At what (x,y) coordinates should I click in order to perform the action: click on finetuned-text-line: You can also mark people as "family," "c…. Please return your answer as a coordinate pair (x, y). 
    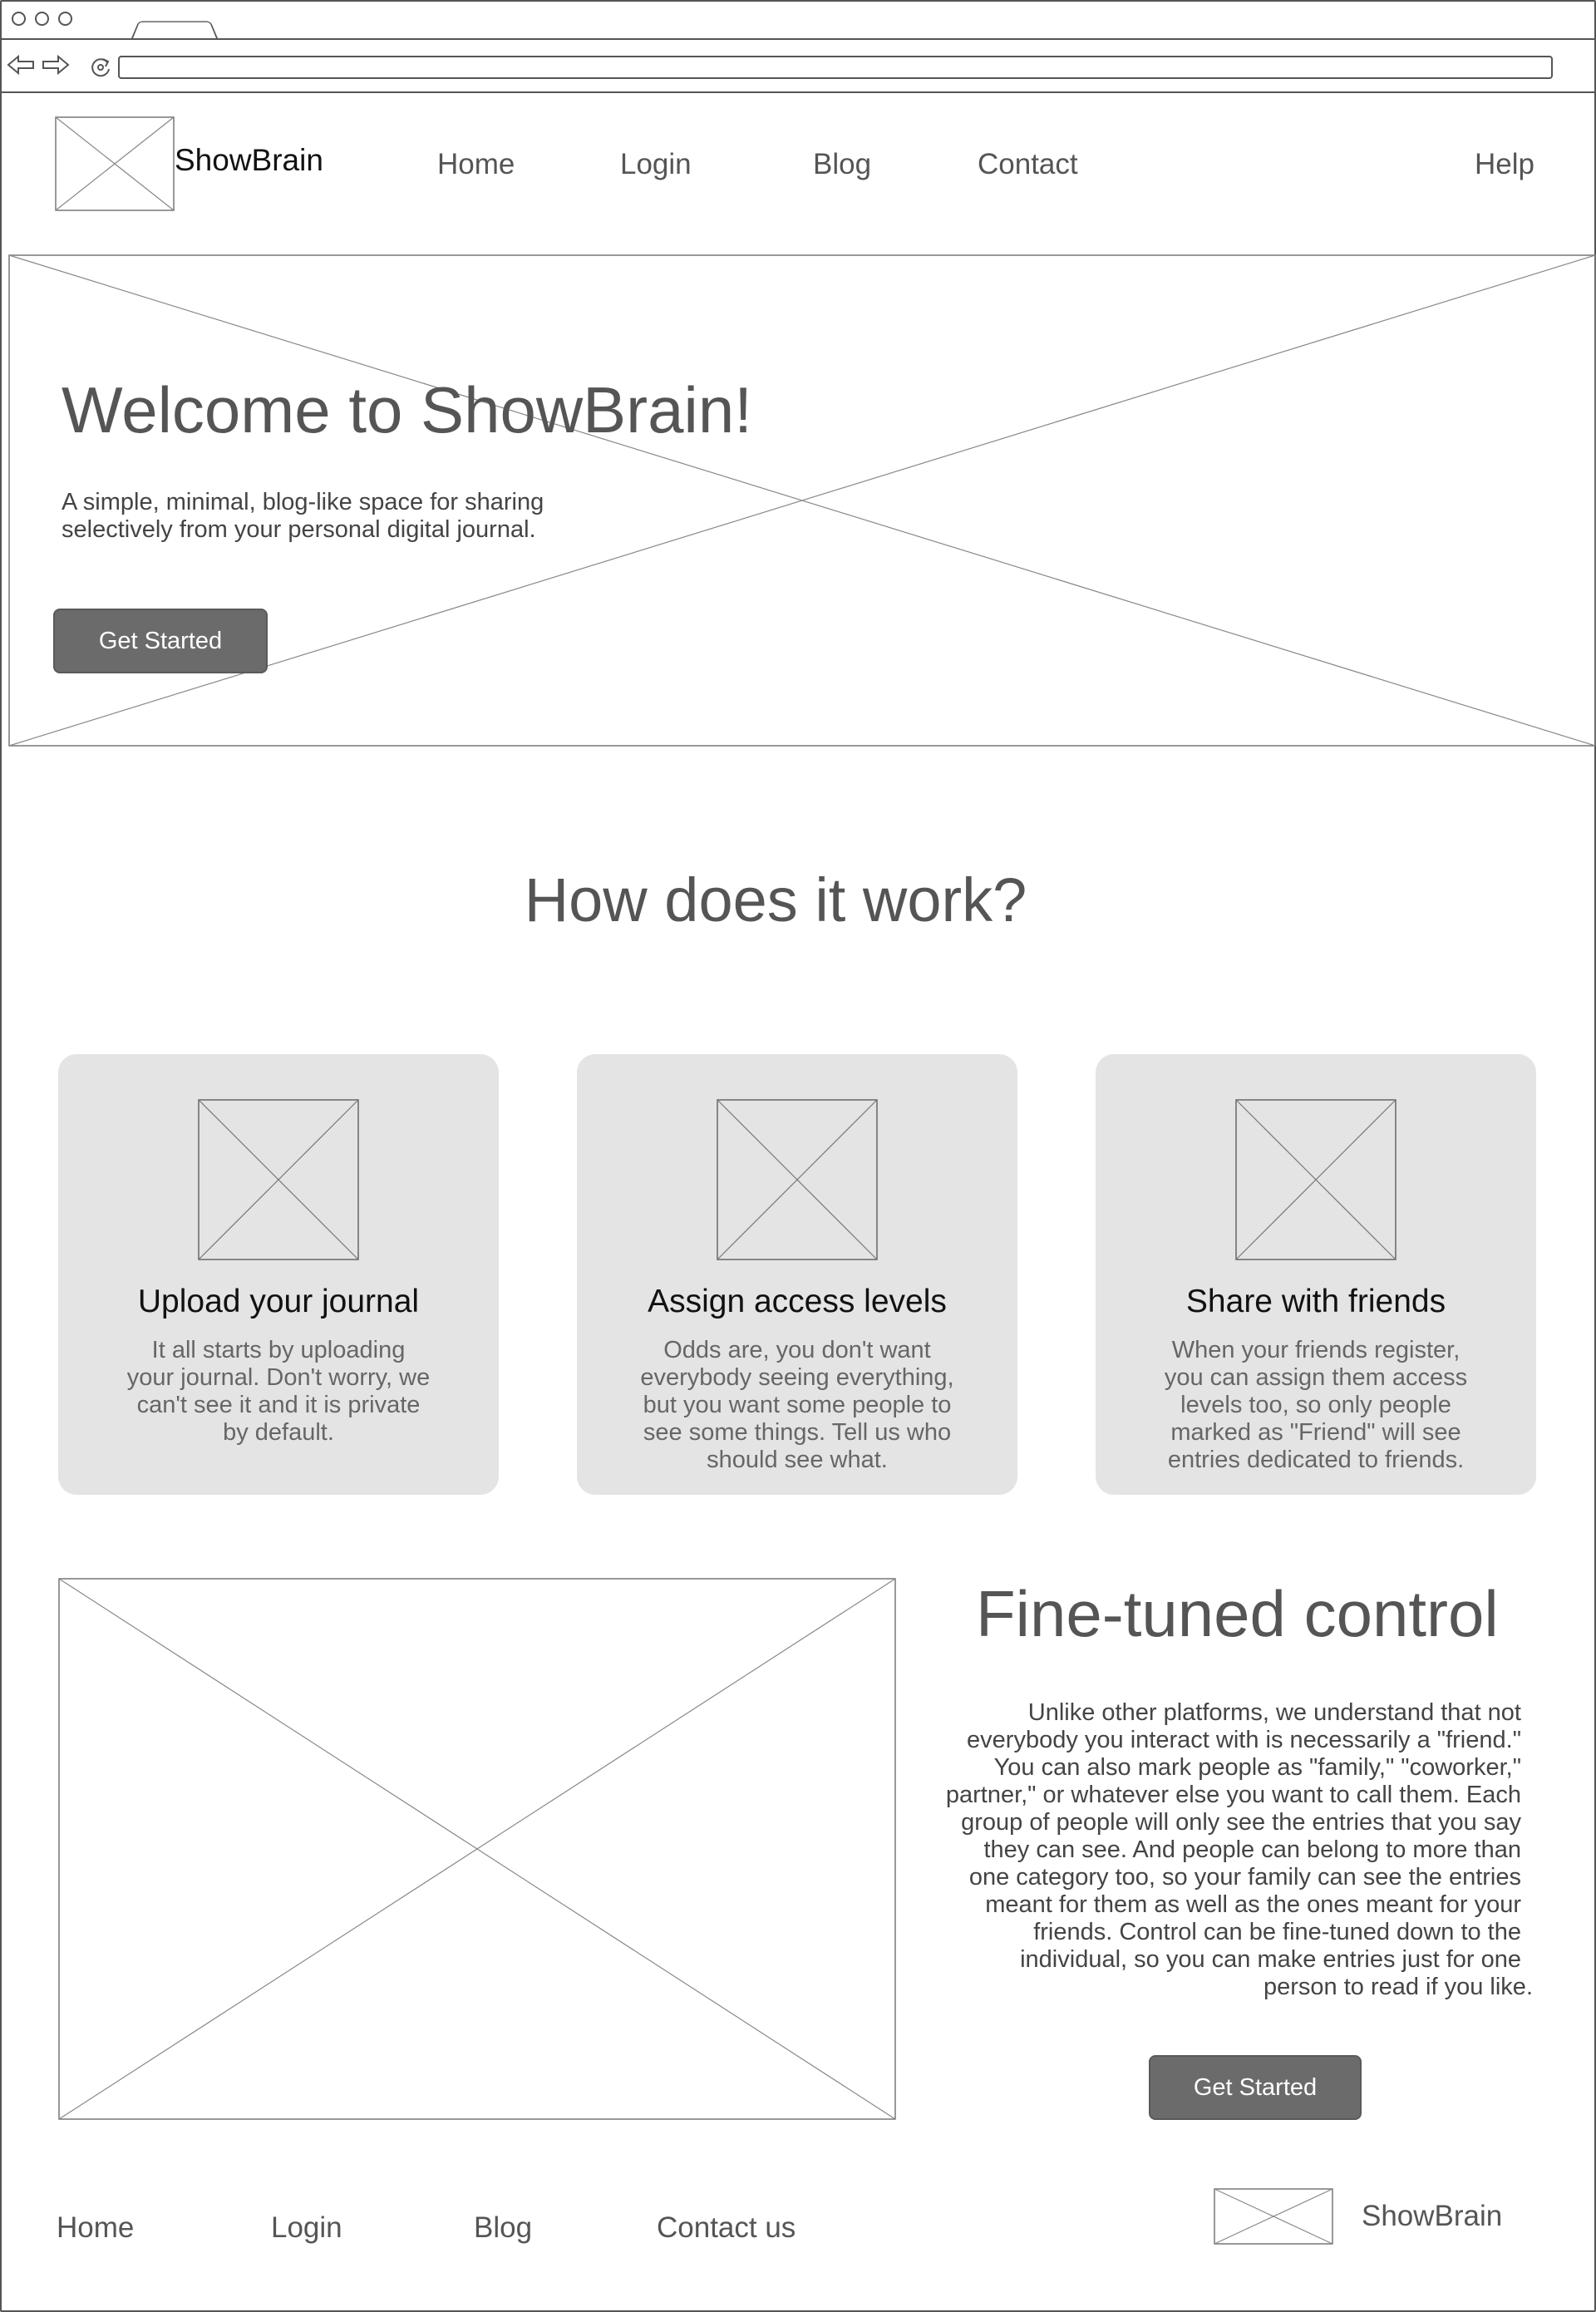
    Looking at the image, I should click on (1257, 1767).